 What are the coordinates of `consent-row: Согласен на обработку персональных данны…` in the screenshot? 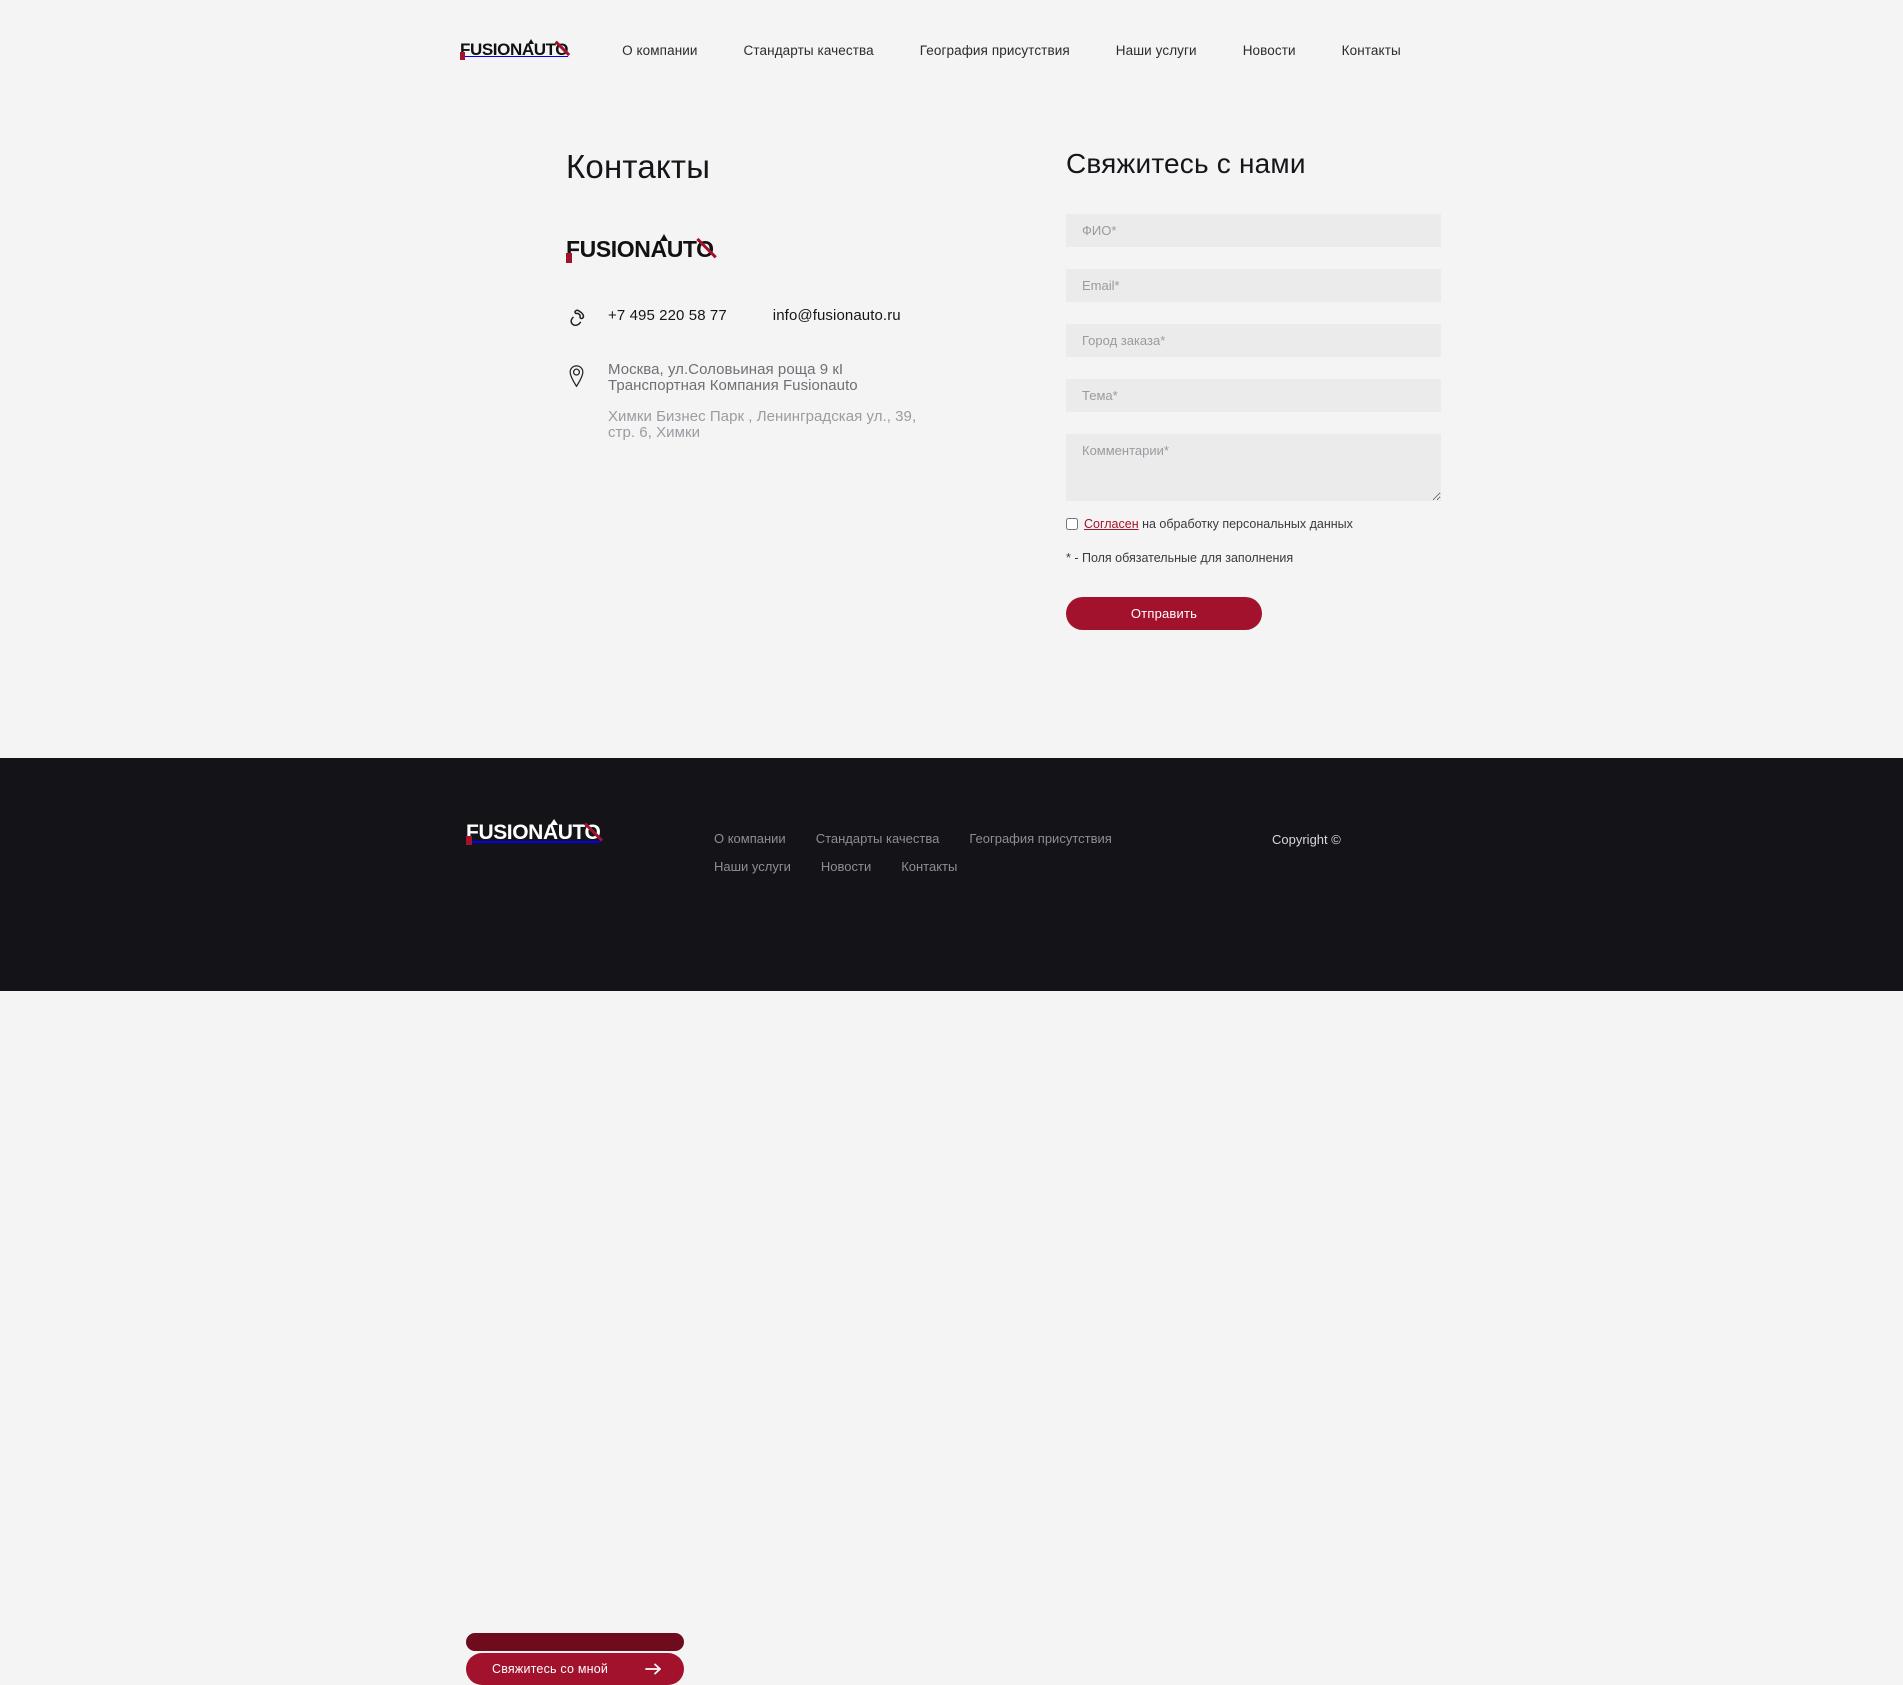 It's located at (1253, 524).